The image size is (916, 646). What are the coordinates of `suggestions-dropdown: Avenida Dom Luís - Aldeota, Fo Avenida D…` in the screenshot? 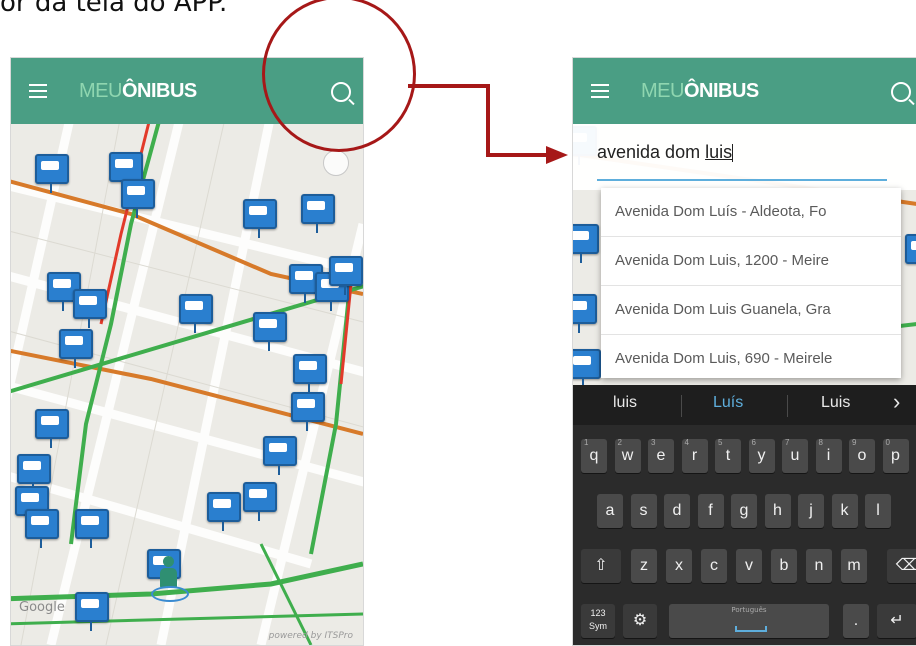 It's located at (751, 283).